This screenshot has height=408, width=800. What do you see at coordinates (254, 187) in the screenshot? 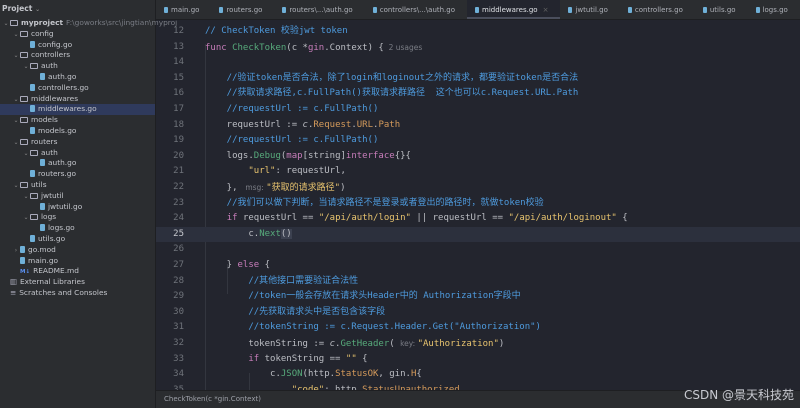
I see `inlay-hint: msg:` at bounding box center [254, 187].